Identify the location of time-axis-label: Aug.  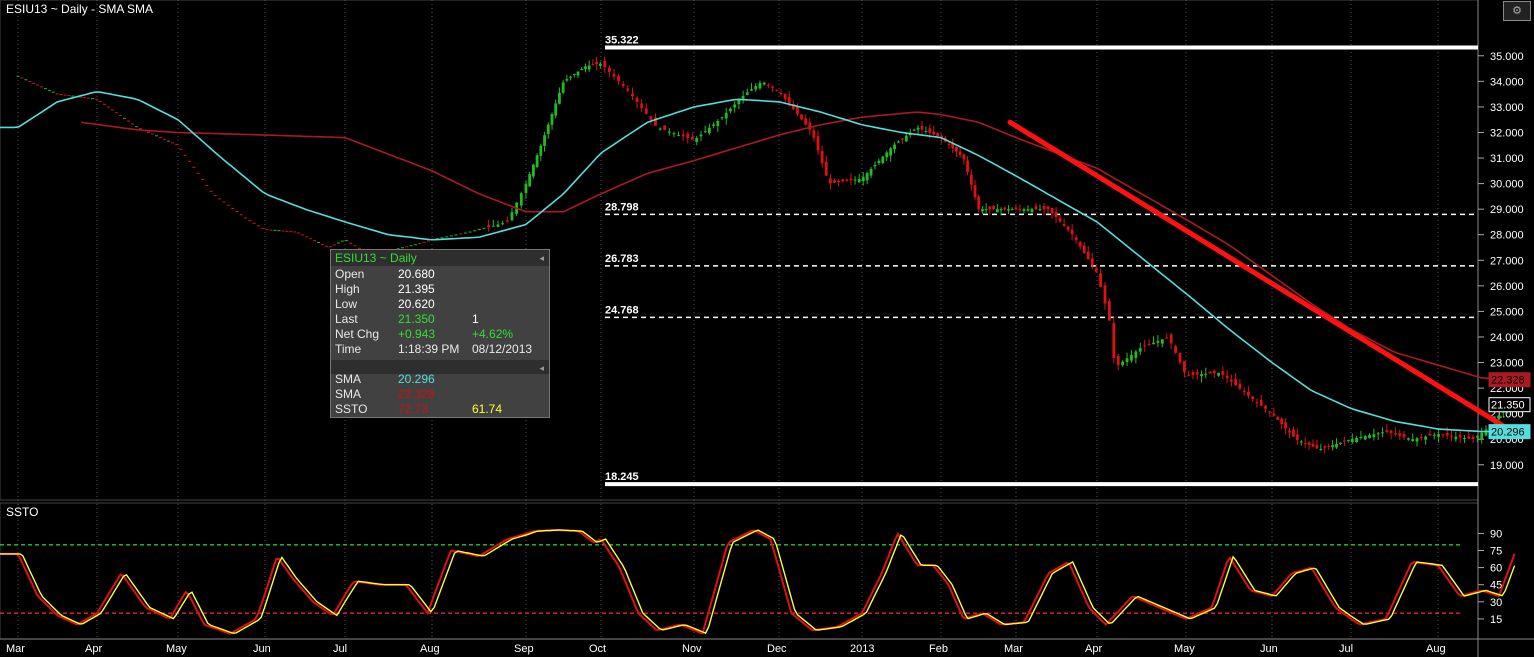
(1436, 649).